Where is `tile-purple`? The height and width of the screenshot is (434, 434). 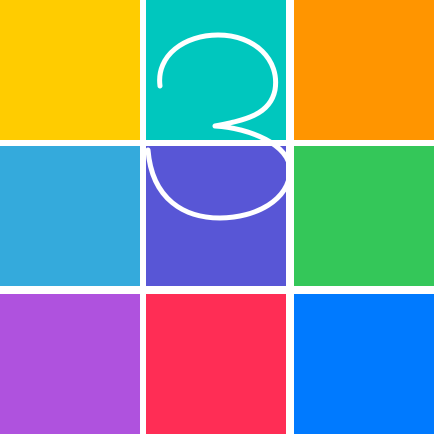 tile-purple is located at coordinates (70, 364).